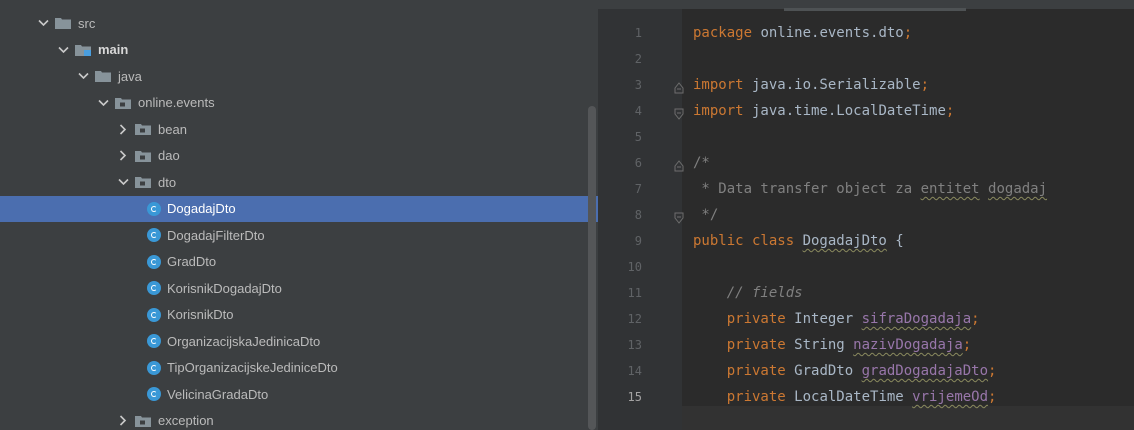 Image resolution: width=1134 pixels, height=430 pixels. I want to click on tree-item-class: TipOrganizacijskeJediniceDto, so click(299, 368).